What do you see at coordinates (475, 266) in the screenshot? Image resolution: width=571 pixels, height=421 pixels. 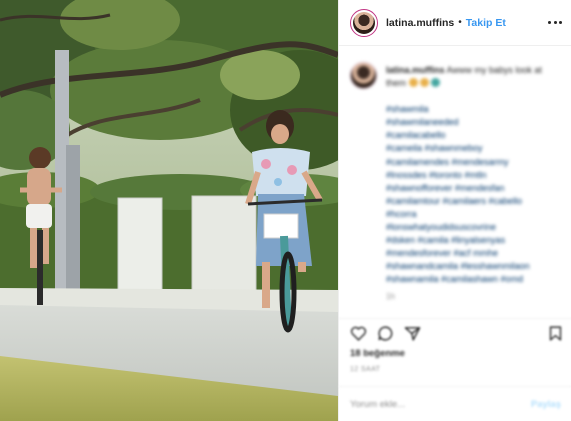 I see `hashtag-line: #shawnandcamila #lesshawnmilaon` at bounding box center [475, 266].